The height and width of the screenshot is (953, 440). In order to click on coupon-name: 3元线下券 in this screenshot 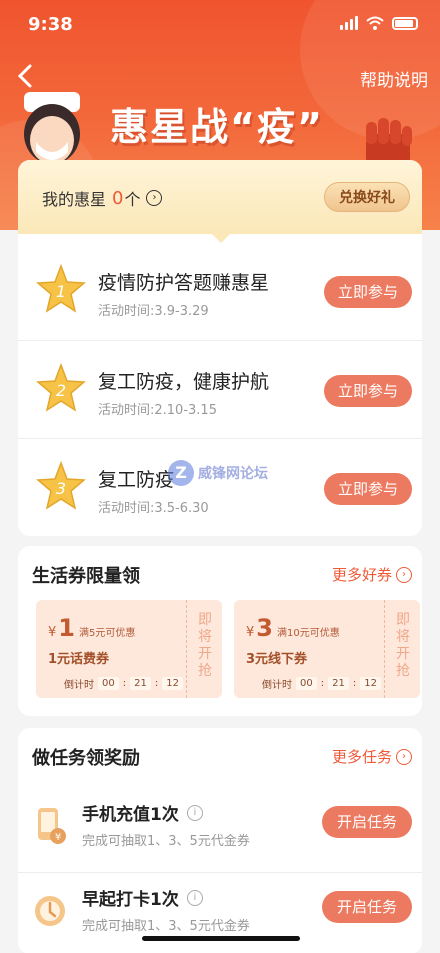, I will do `click(277, 659)`.